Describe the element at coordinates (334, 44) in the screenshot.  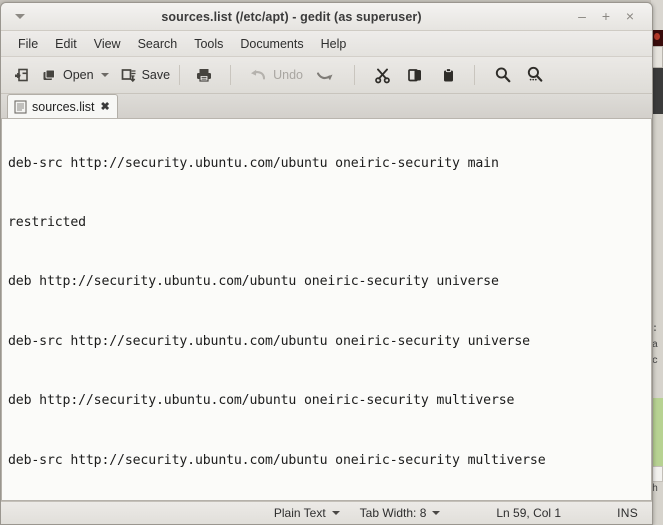
I see `menu-item-help: Help` at that location.